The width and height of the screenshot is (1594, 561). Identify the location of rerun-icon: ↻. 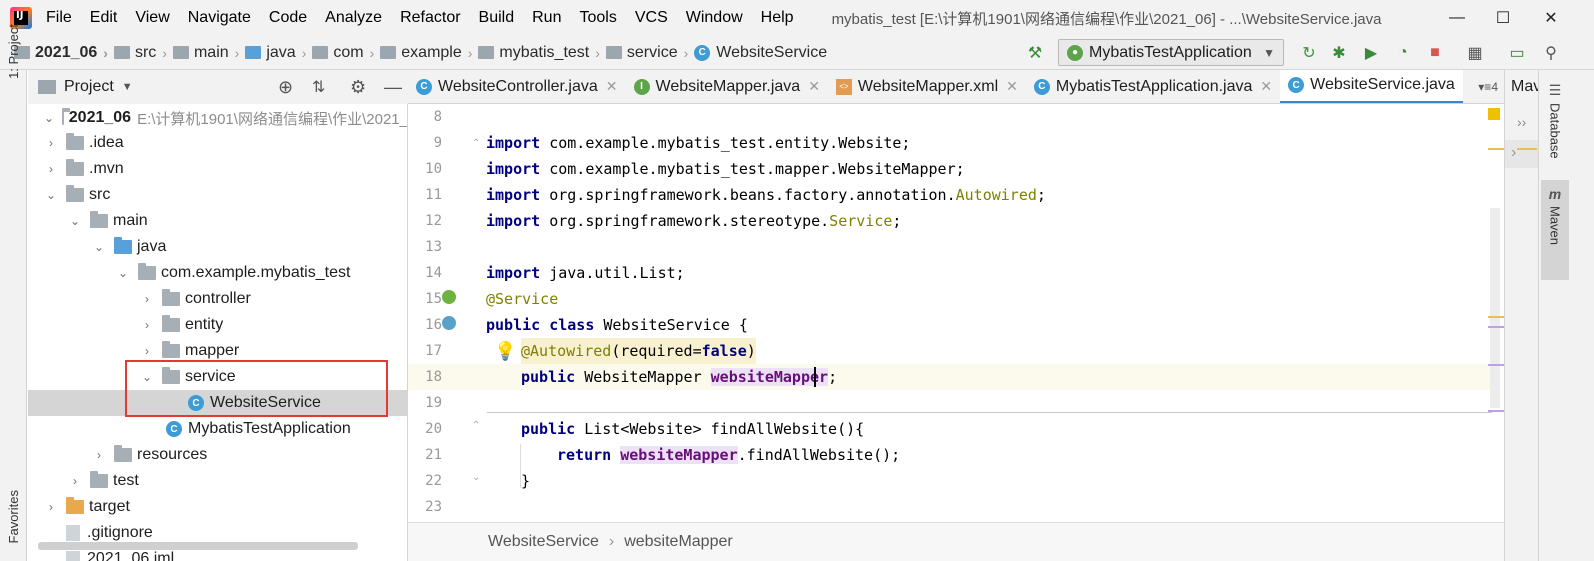
(1309, 53).